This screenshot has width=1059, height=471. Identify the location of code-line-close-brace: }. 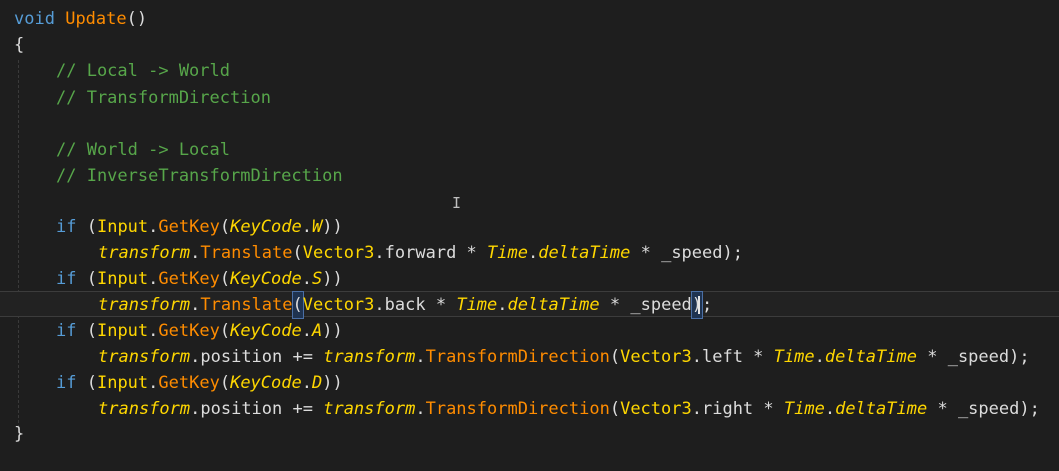
(19, 434).